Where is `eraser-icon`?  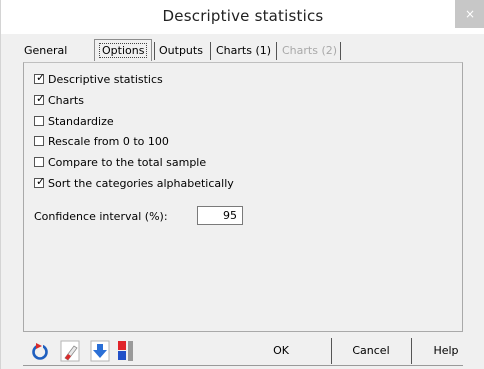 eraser-icon is located at coordinates (70, 351).